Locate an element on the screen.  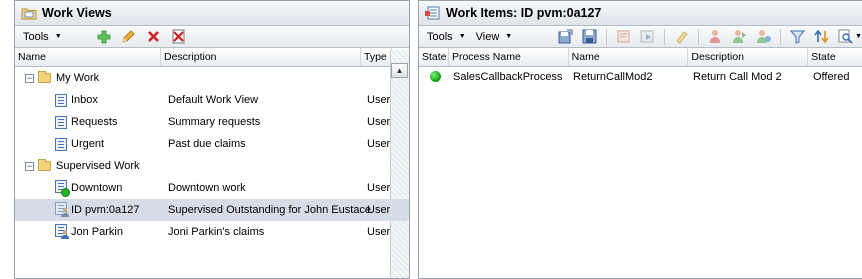
tree-item-description: Past due claims is located at coordinates (207, 144).